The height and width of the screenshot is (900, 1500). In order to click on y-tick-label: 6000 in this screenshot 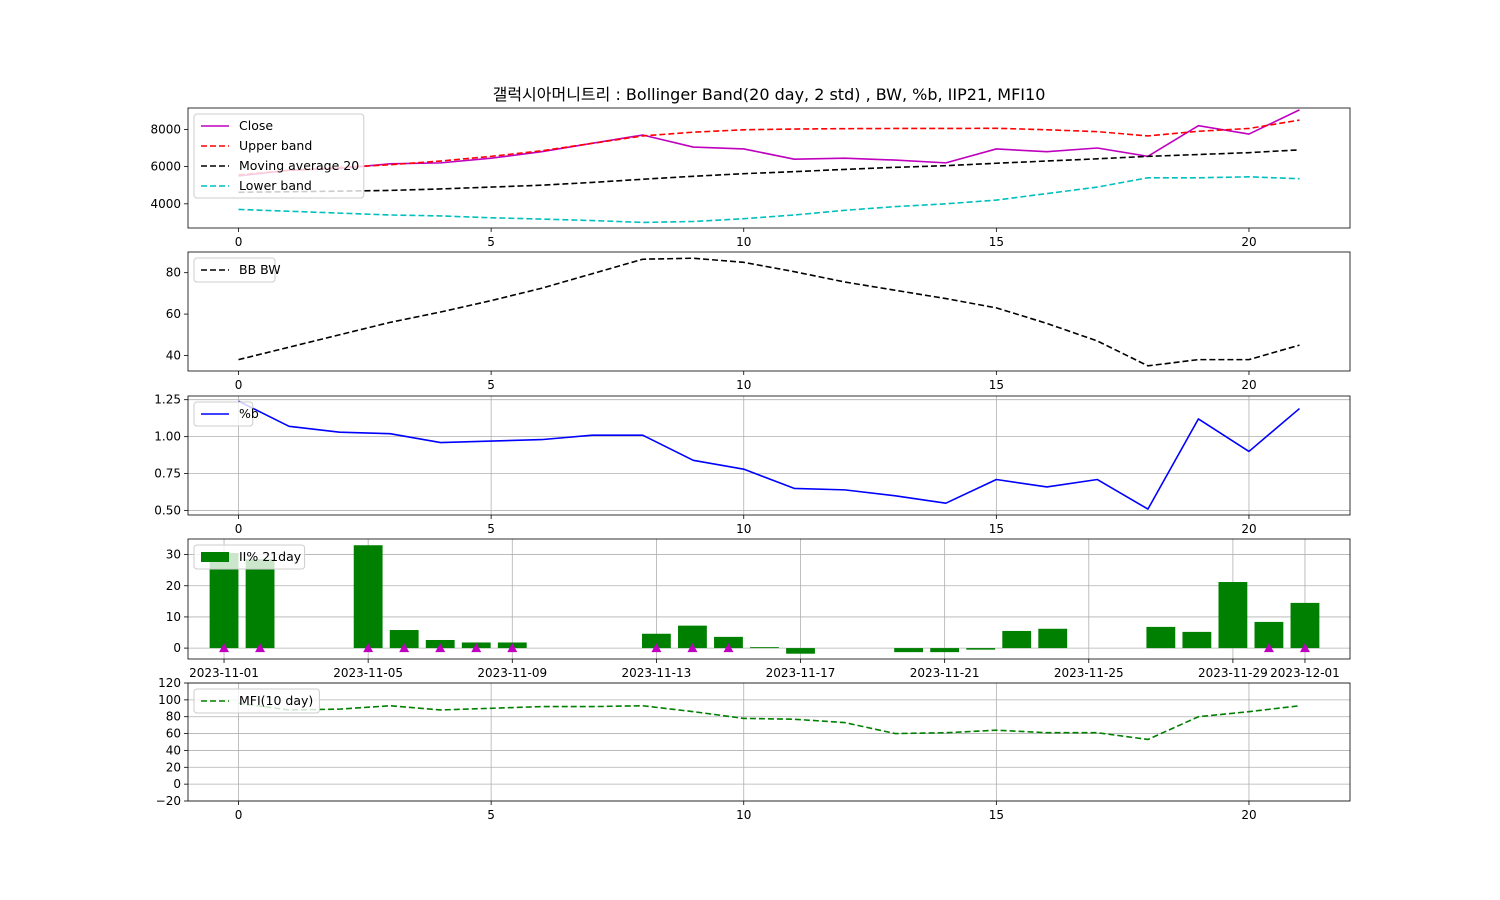, I will do `click(165, 167)`.